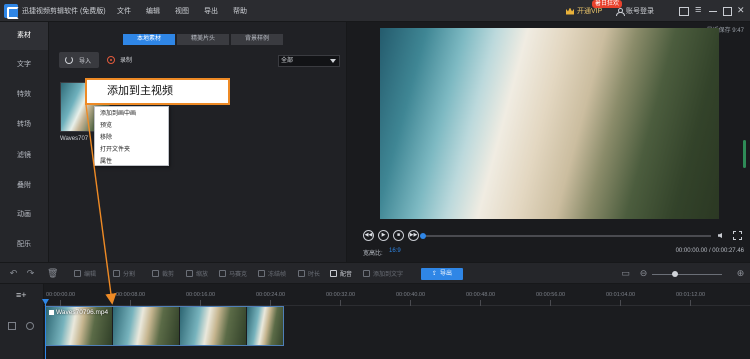 This screenshot has width=750, height=359. What do you see at coordinates (727, 11) in the screenshot?
I see `maximize-icon` at bounding box center [727, 11].